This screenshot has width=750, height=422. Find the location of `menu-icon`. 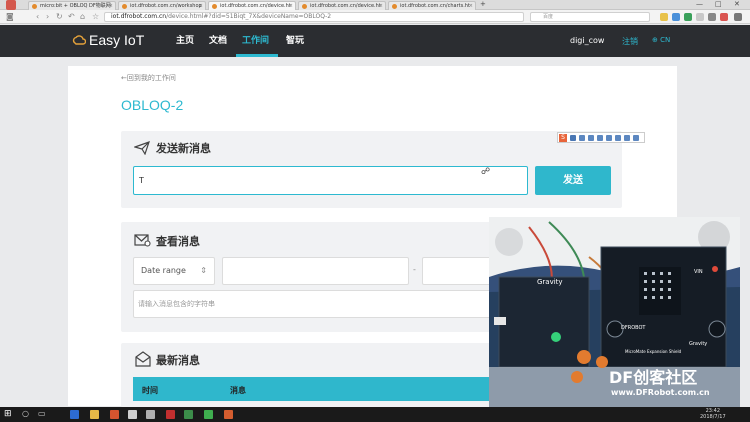

menu-icon is located at coordinates (738, 17).